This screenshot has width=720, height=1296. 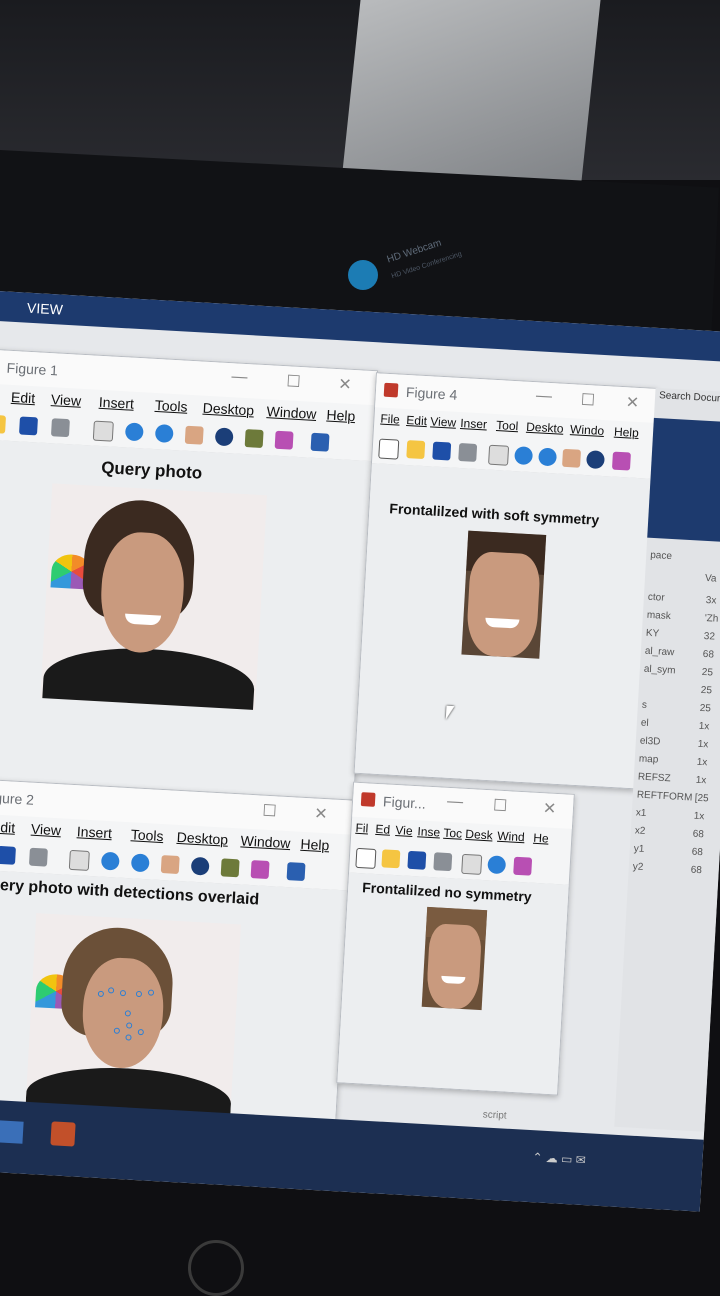 I want to click on workspace-variable-name: al_sym, so click(x=660, y=670).